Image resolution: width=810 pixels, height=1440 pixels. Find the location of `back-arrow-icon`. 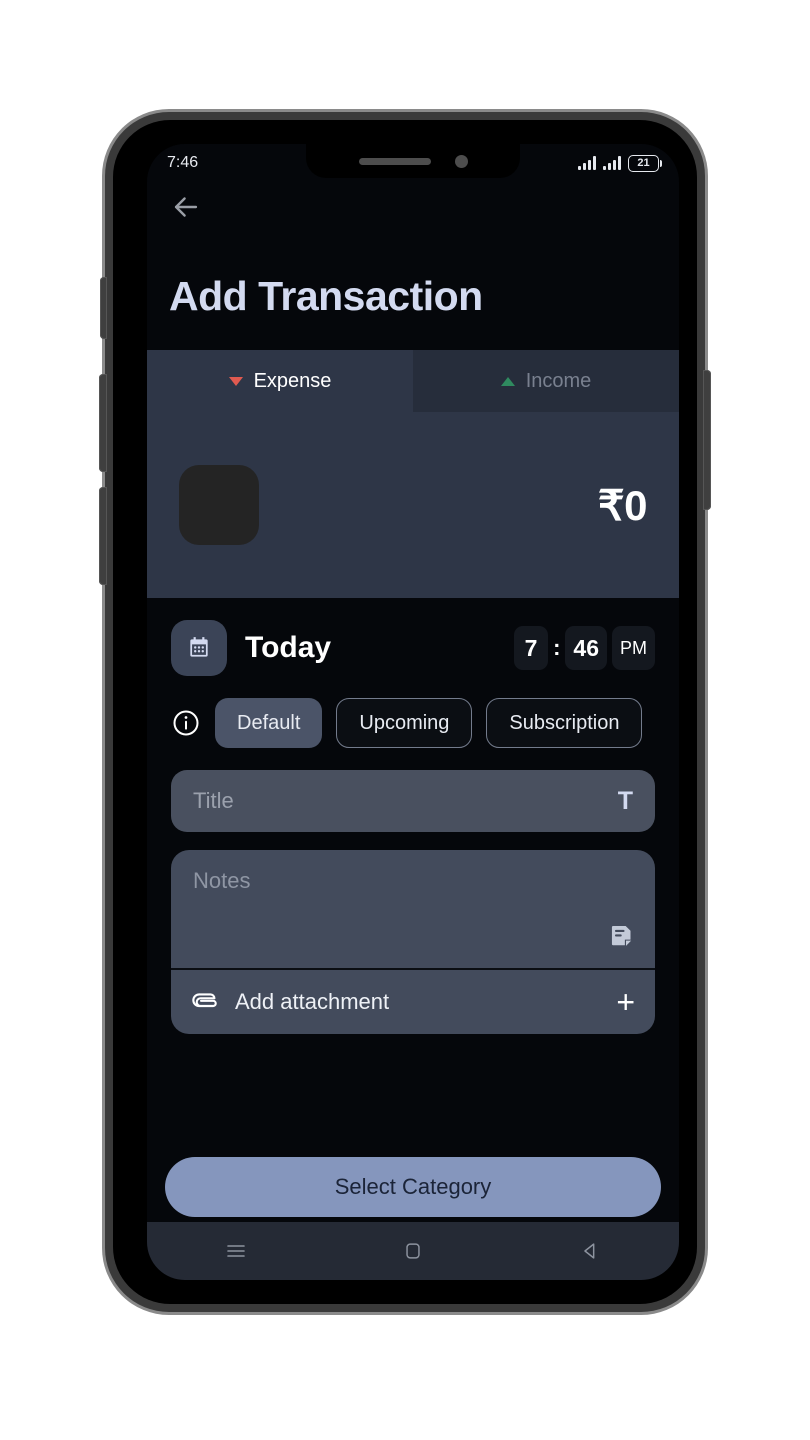

back-arrow-icon is located at coordinates (186, 207).